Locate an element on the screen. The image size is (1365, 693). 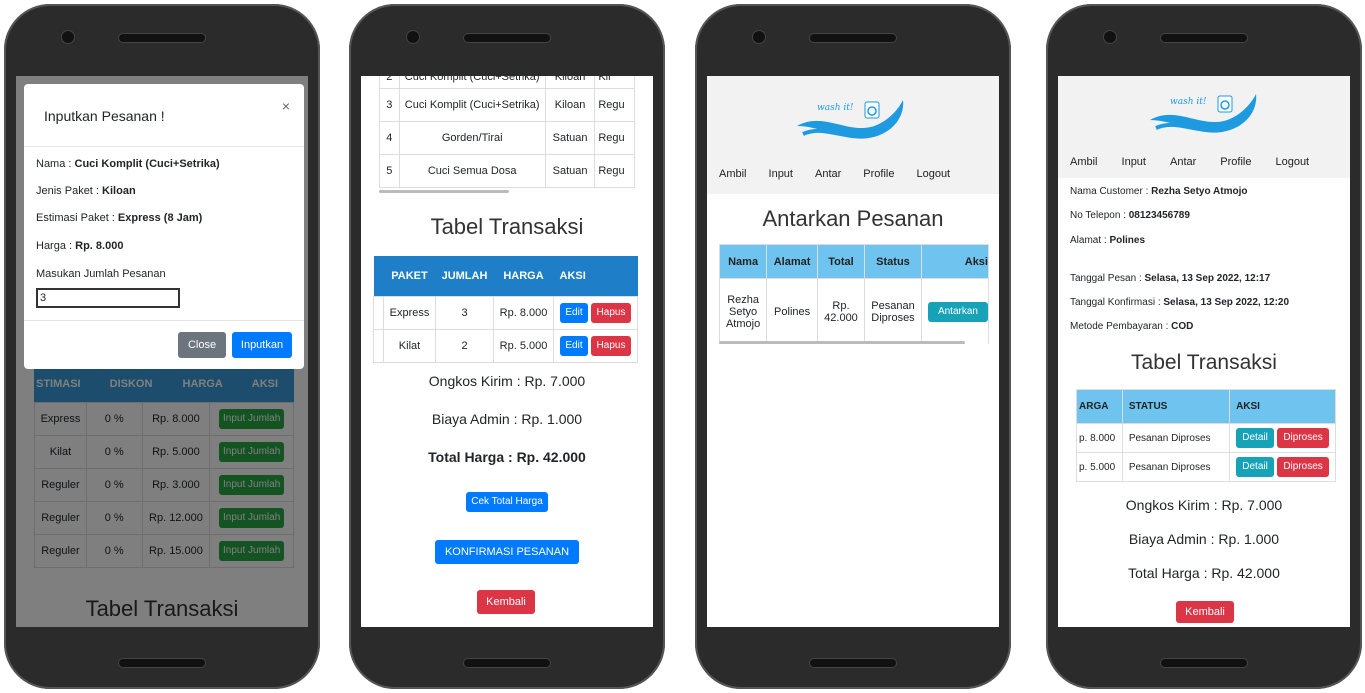
cell: p. 8.000 is located at coordinates (1099, 438).